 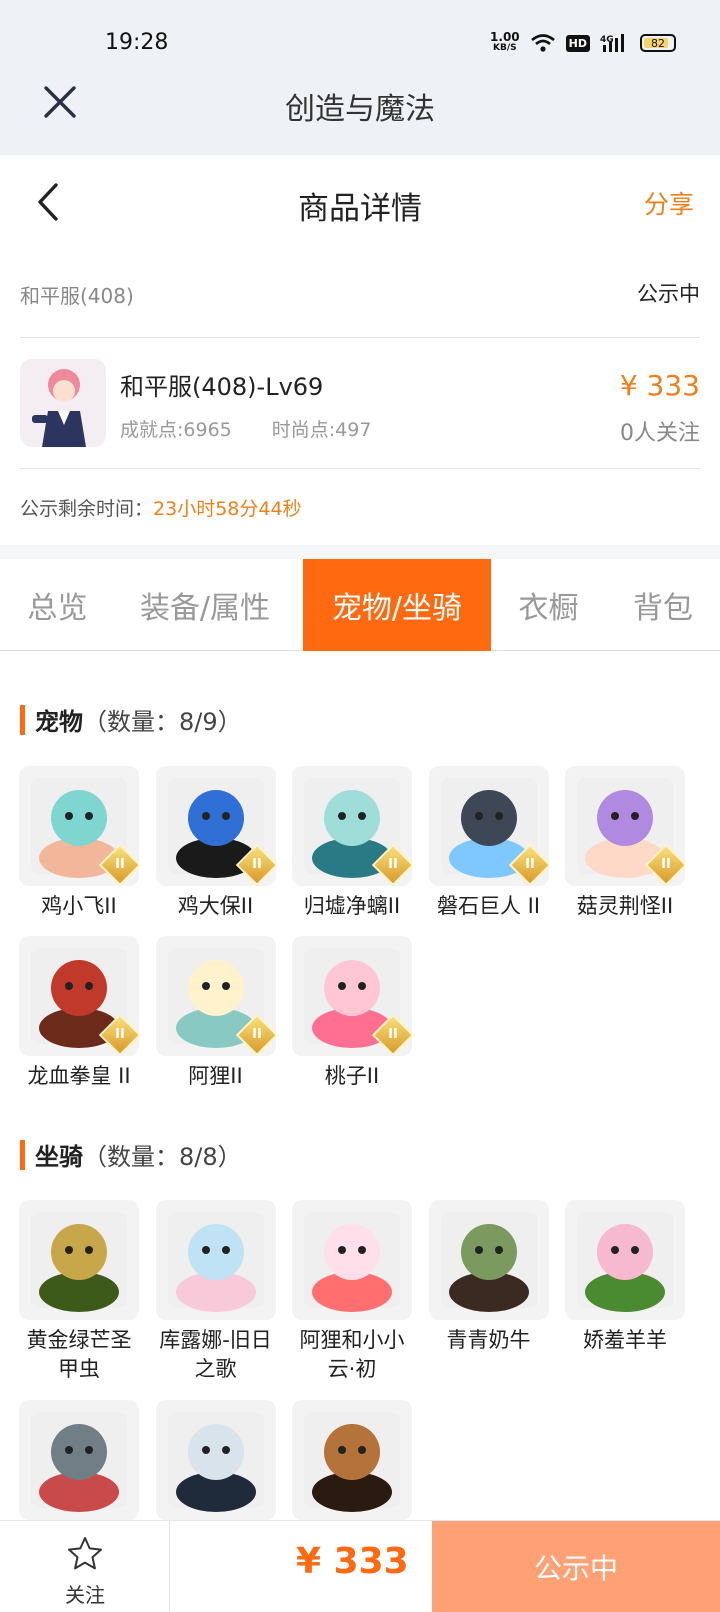 I want to click on page-header: 商品详情 分享, so click(x=360, y=202).